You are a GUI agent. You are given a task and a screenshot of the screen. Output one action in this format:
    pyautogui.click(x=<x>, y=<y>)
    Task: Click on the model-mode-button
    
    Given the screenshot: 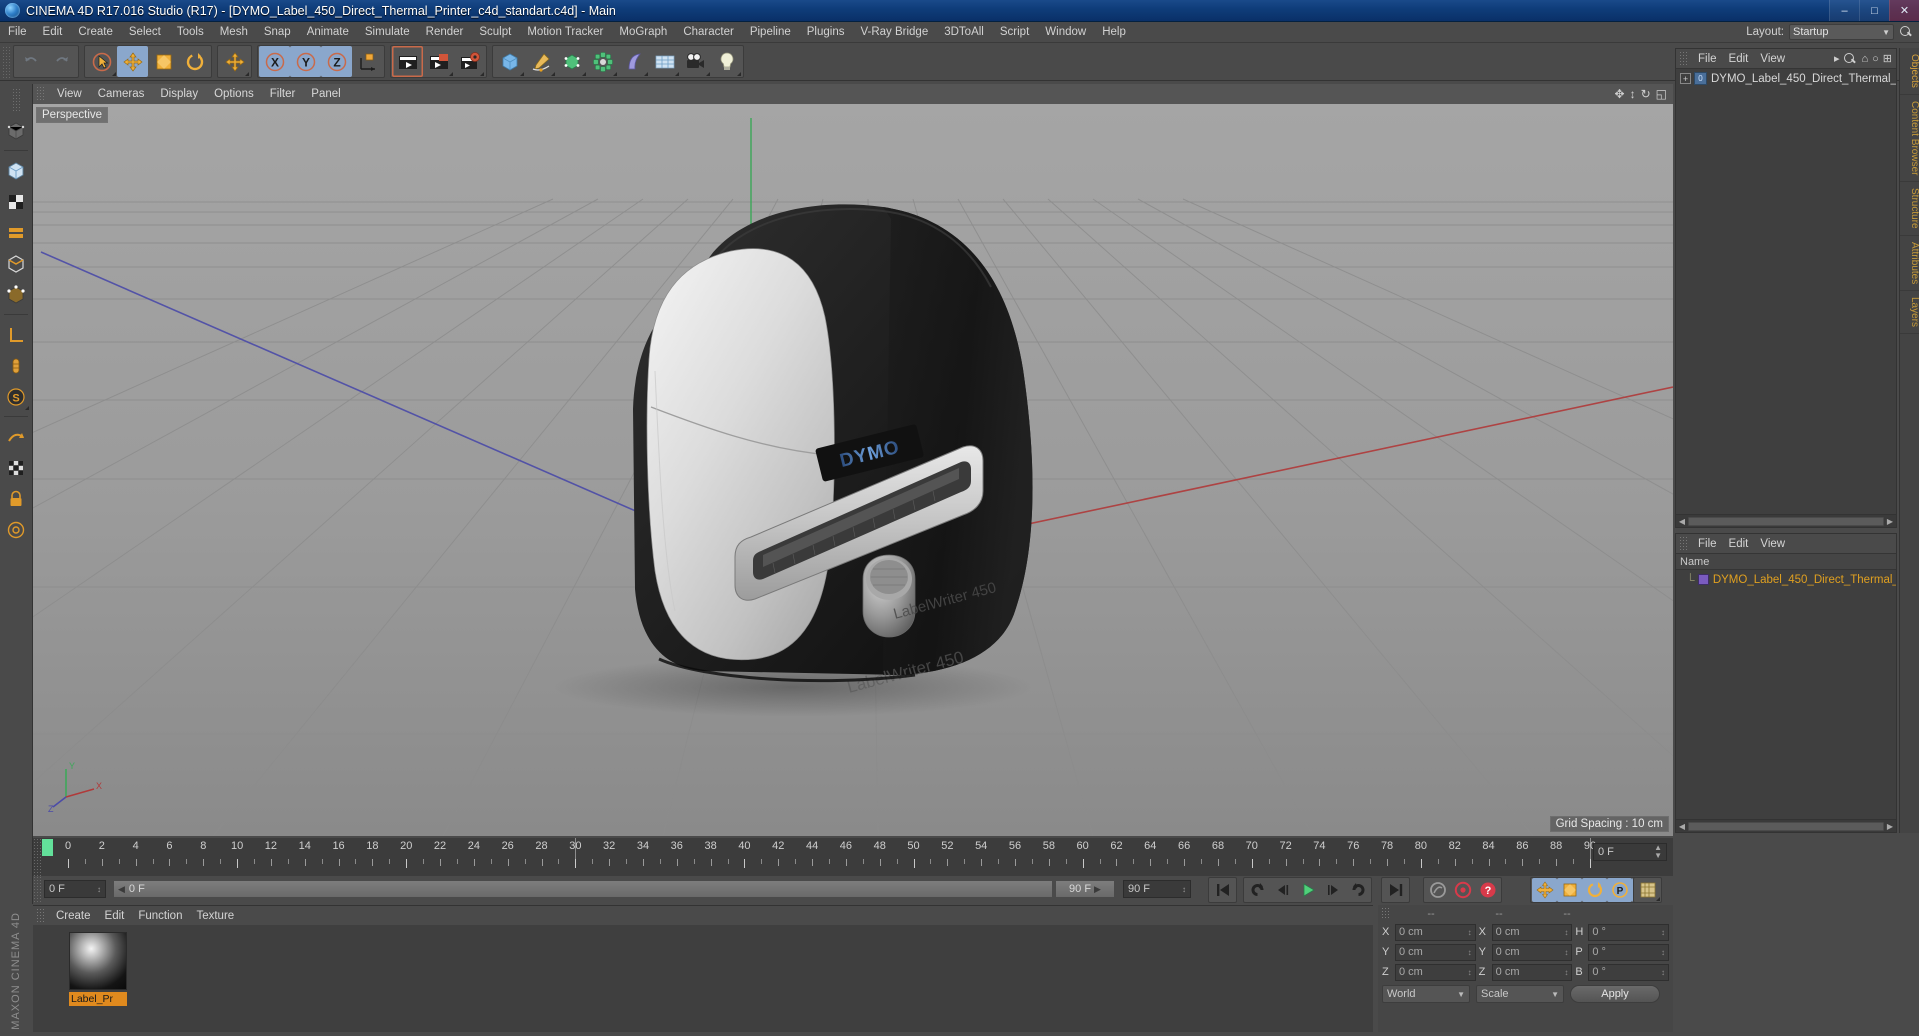 What is the action you would take?
    pyautogui.click(x=16, y=171)
    